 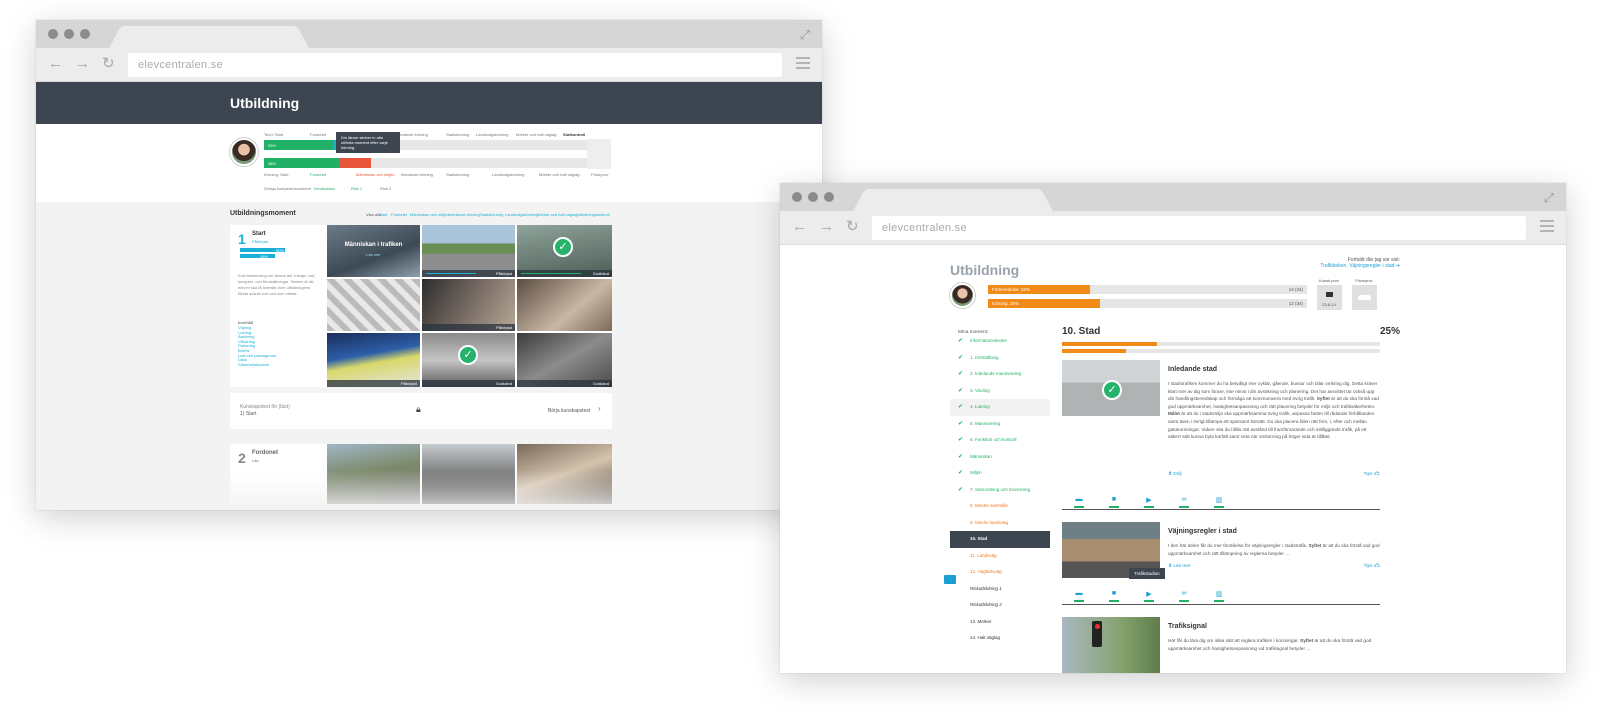 I want to click on forarprov-label: Förarprov, so click(x=1364, y=280).